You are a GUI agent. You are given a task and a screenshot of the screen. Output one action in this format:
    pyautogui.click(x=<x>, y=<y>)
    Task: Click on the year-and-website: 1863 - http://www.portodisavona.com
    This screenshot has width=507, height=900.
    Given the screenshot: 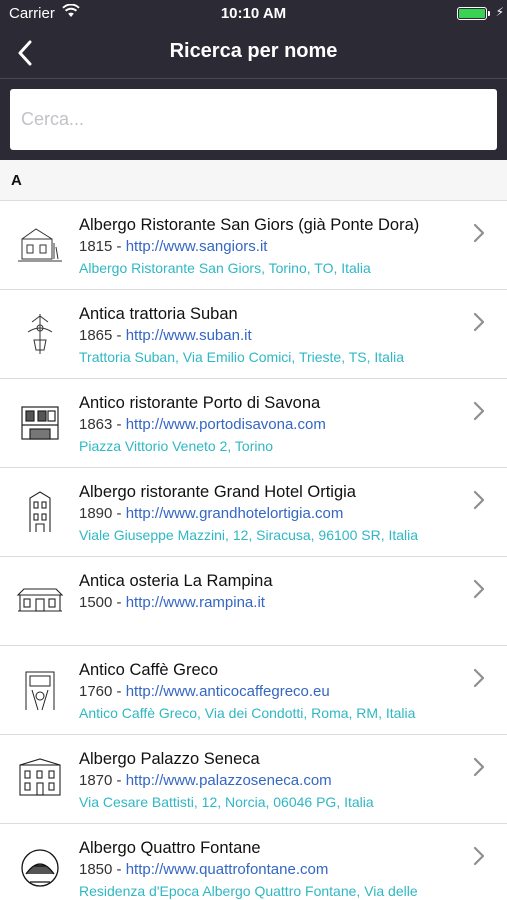 What is the action you would take?
    pyautogui.click(x=202, y=424)
    